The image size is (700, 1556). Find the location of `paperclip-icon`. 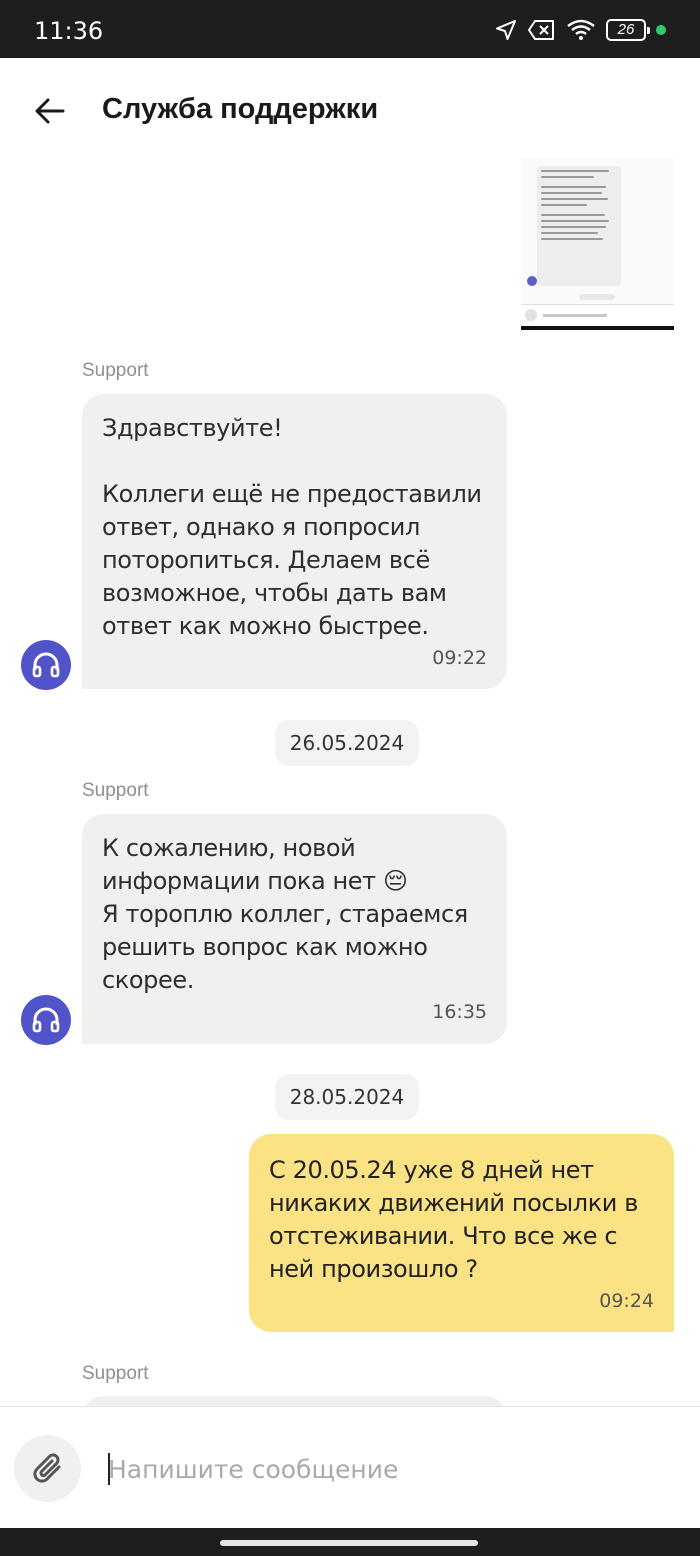

paperclip-icon is located at coordinates (46, 1468).